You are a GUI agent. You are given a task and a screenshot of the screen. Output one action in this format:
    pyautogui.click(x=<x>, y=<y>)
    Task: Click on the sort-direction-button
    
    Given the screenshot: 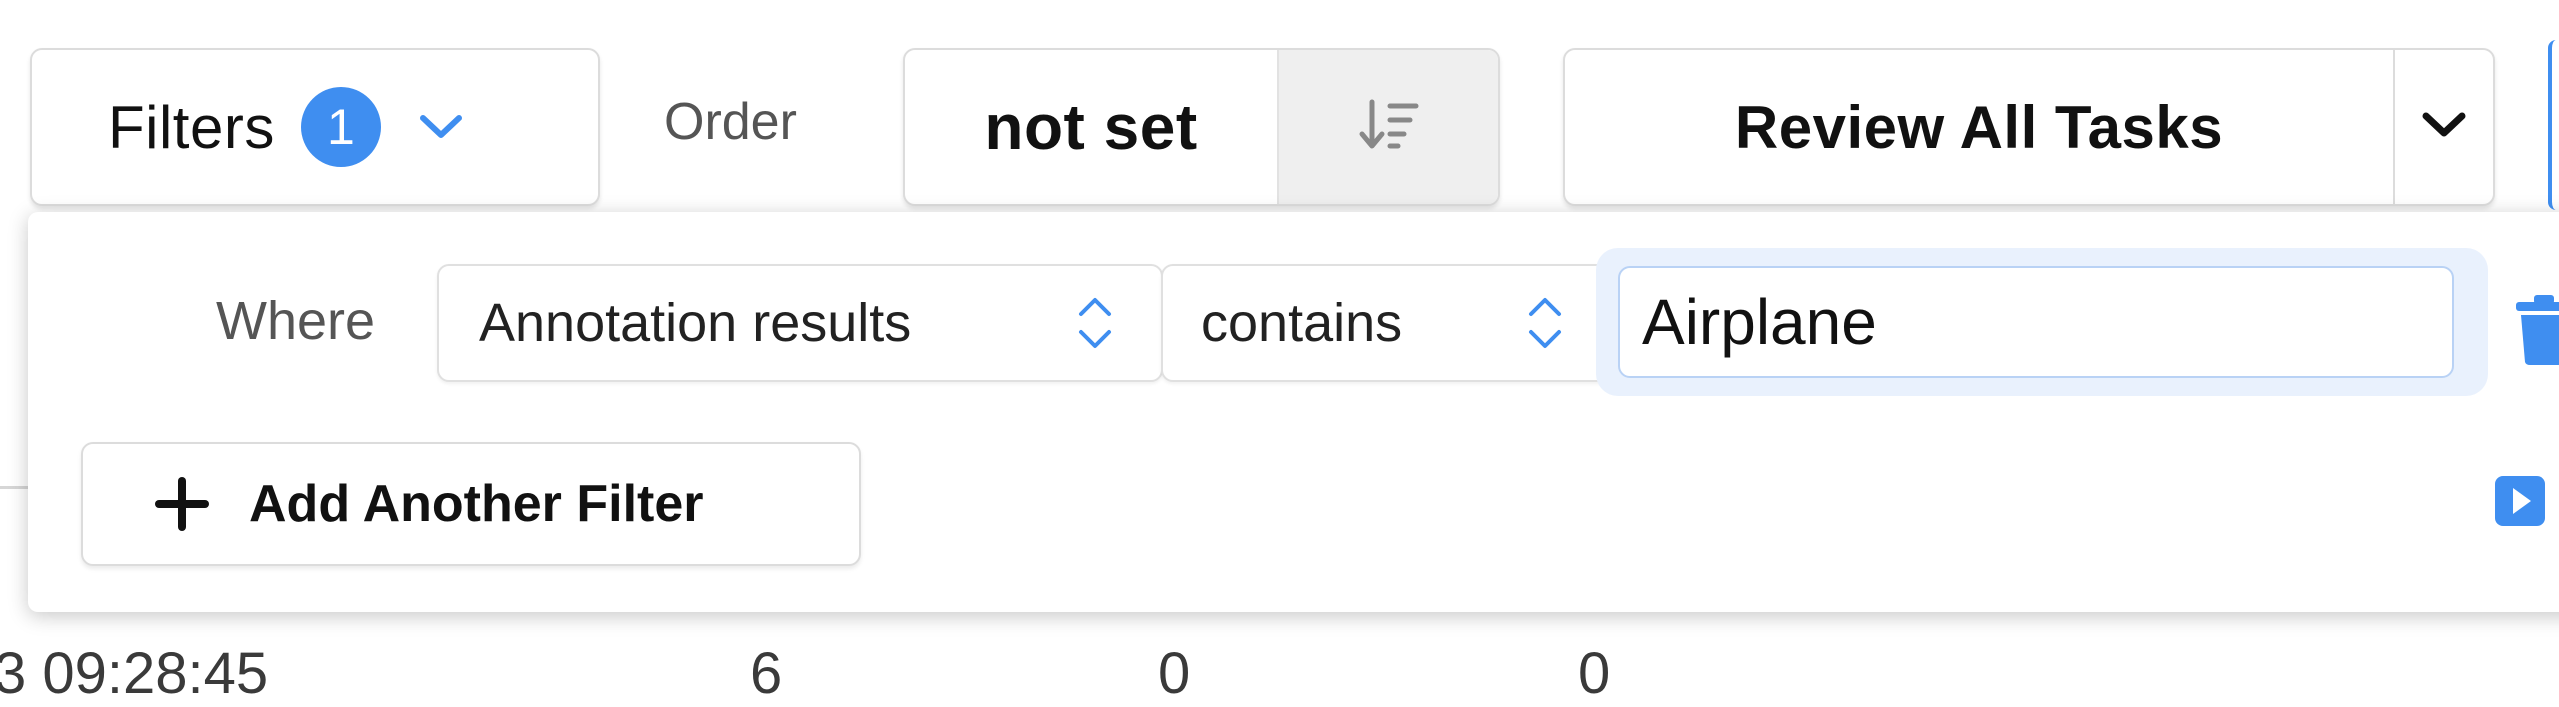 What is the action you would take?
    pyautogui.click(x=1387, y=127)
    